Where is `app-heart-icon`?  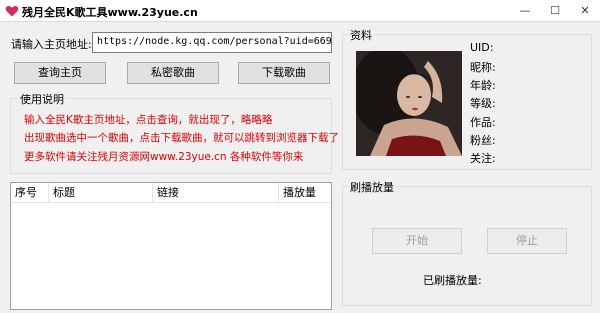 app-heart-icon is located at coordinates (12, 11).